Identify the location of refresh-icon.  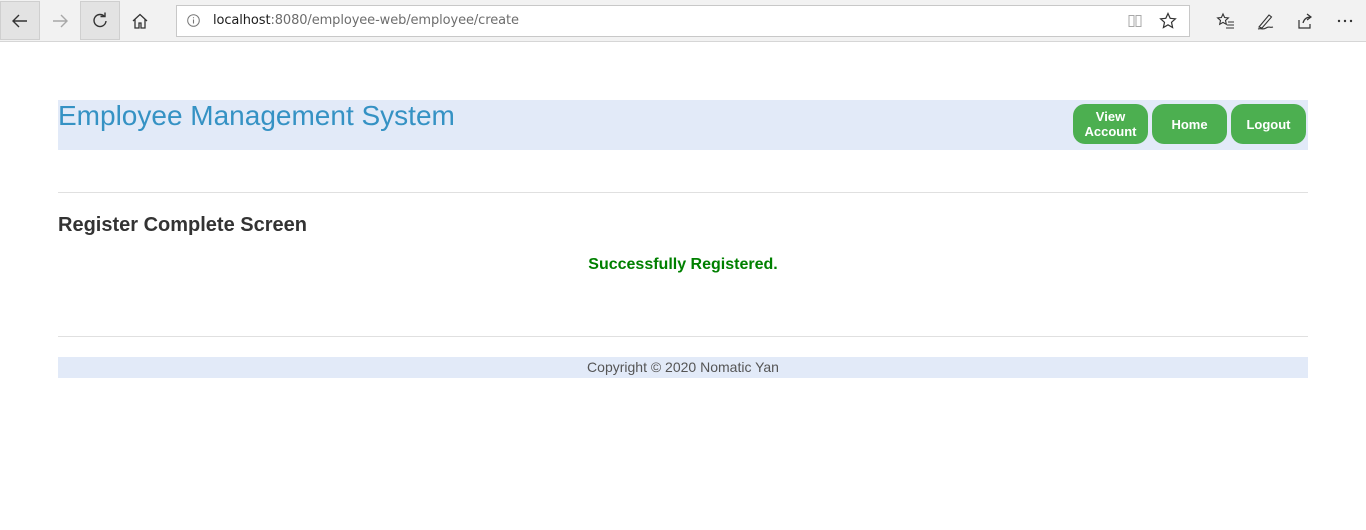
(100, 19).